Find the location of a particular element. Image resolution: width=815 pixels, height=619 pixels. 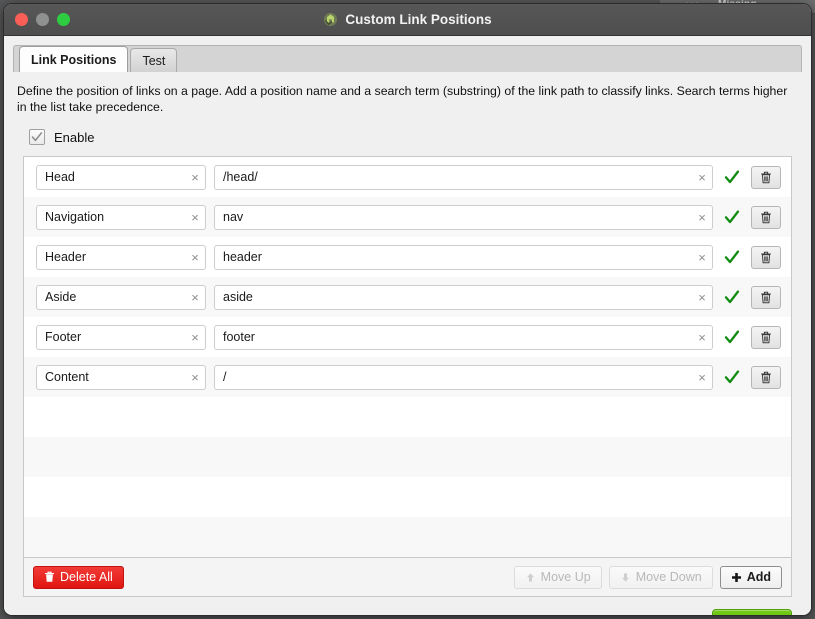

tab-test: Test is located at coordinates (154, 60).